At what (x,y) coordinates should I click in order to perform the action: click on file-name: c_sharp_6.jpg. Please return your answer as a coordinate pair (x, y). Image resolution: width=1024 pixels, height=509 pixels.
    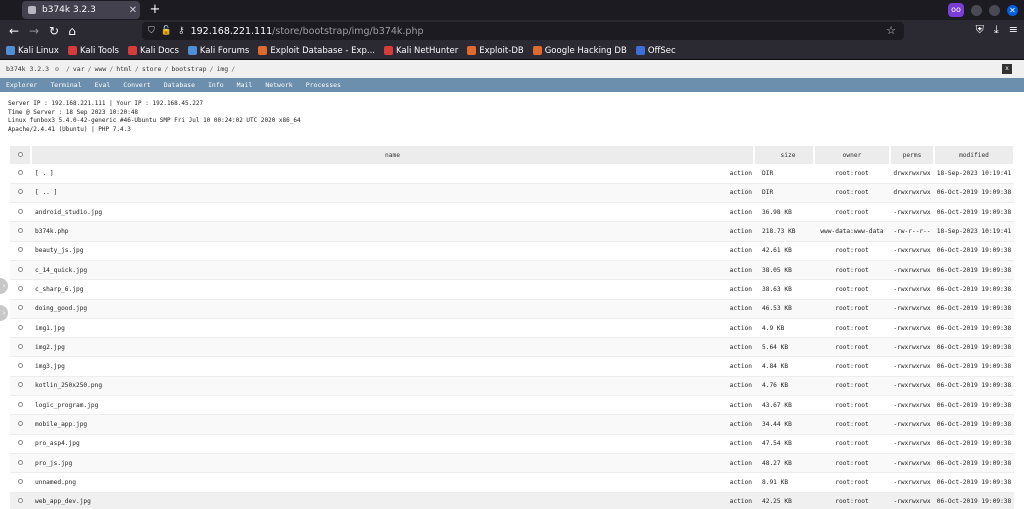
    Looking at the image, I should click on (380, 289).